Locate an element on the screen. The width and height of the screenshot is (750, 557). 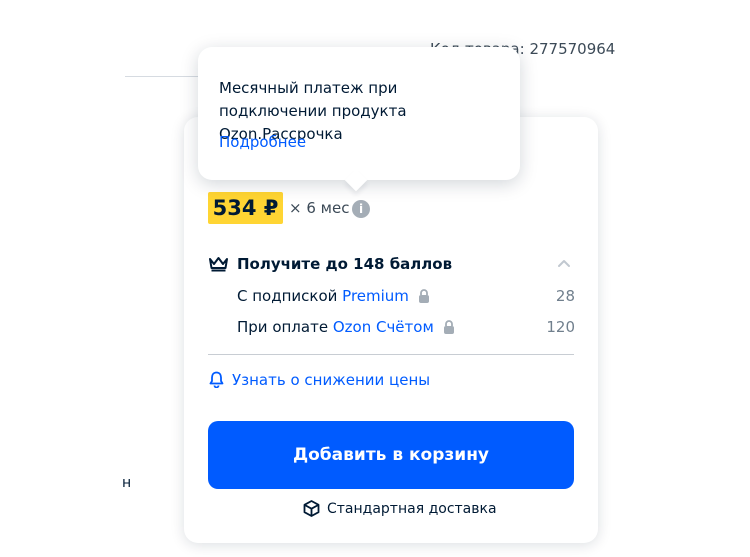
ozon-account-link: Ozon Счётом is located at coordinates (383, 327).